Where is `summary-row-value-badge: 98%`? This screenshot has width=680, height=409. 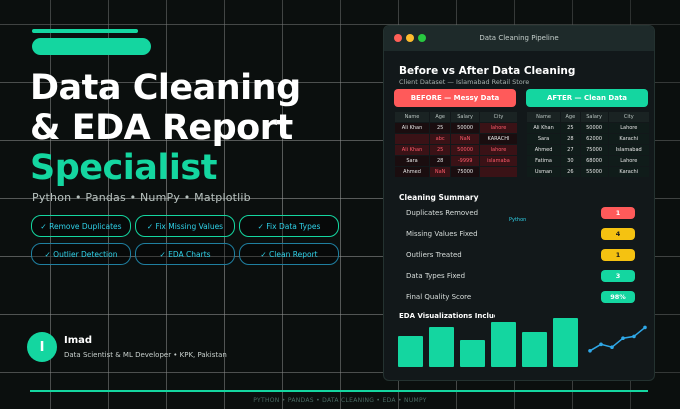 summary-row-value-badge: 98% is located at coordinates (618, 297).